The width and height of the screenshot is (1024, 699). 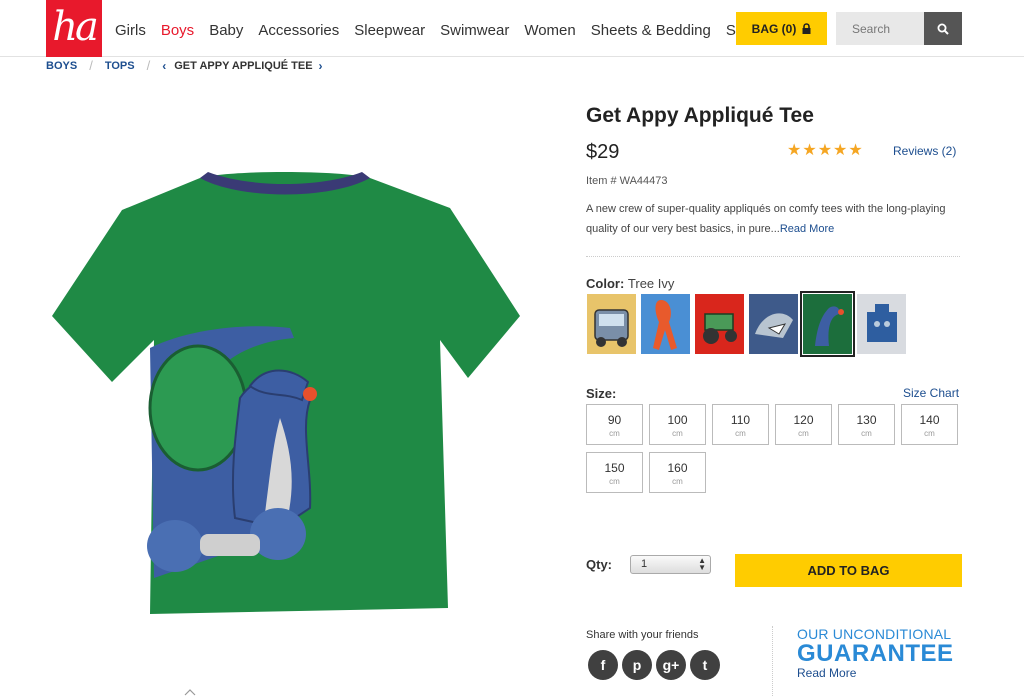 What do you see at coordinates (665, 324) in the screenshot?
I see `swatch-squid` at bounding box center [665, 324].